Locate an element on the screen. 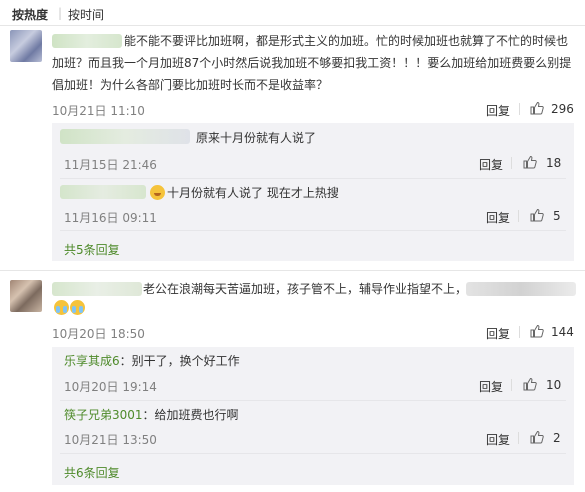 The image size is (585, 492). more-replies-link: 共6条回复 is located at coordinates (92, 472).